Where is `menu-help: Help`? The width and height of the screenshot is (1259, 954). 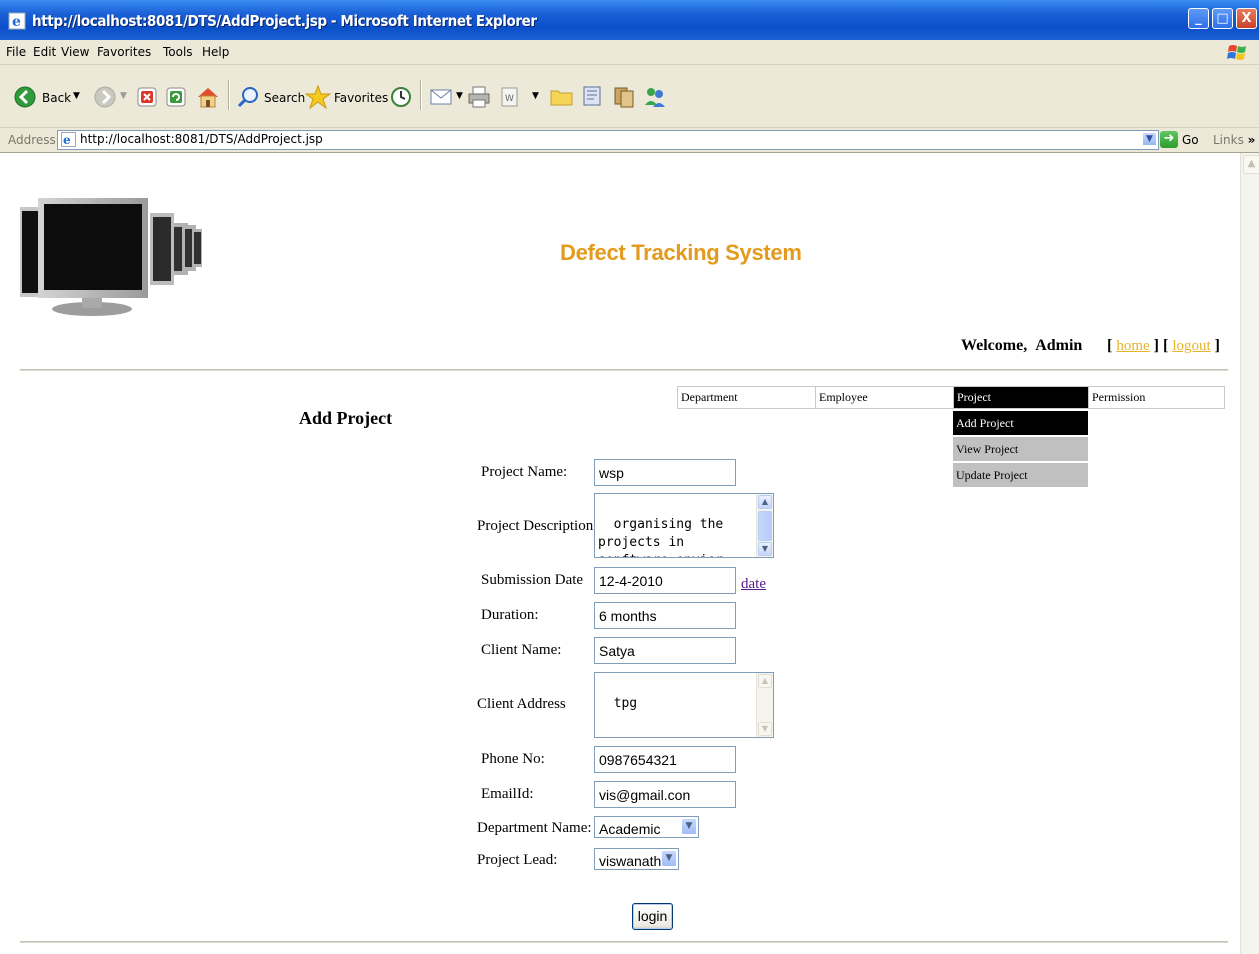 menu-help: Help is located at coordinates (215, 52).